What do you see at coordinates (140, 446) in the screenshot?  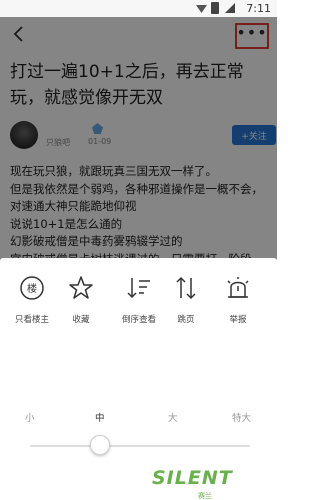 I see `font-size-slider-track` at bounding box center [140, 446].